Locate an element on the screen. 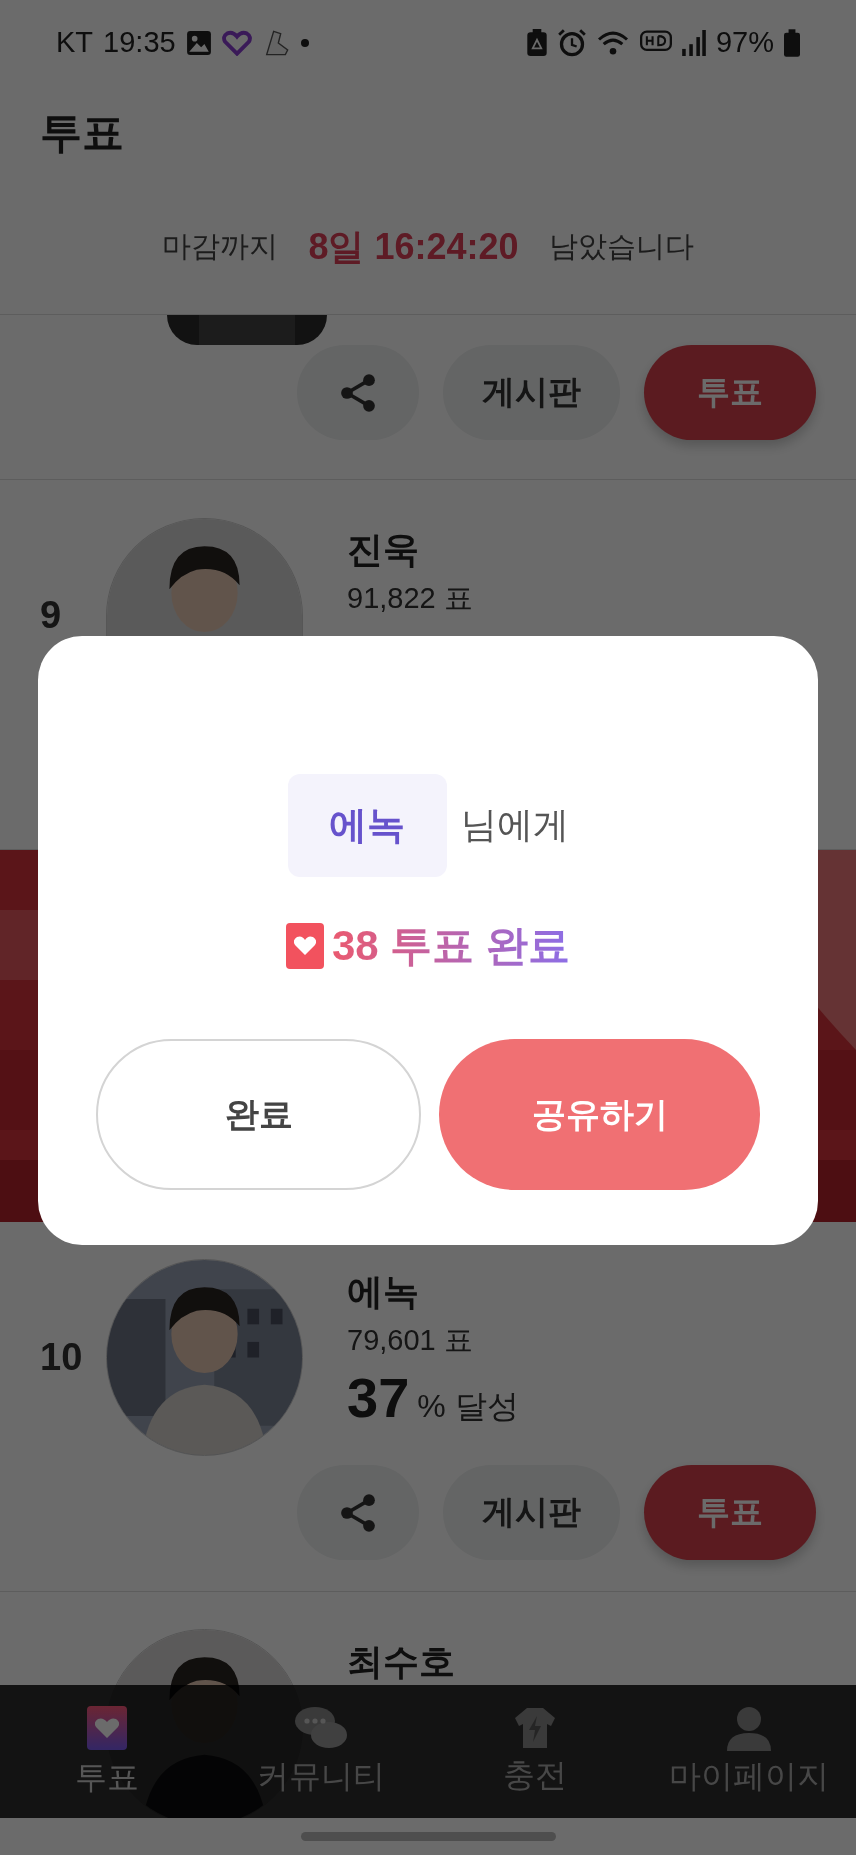  recipient-label: 님에게 is located at coordinates (514, 825).